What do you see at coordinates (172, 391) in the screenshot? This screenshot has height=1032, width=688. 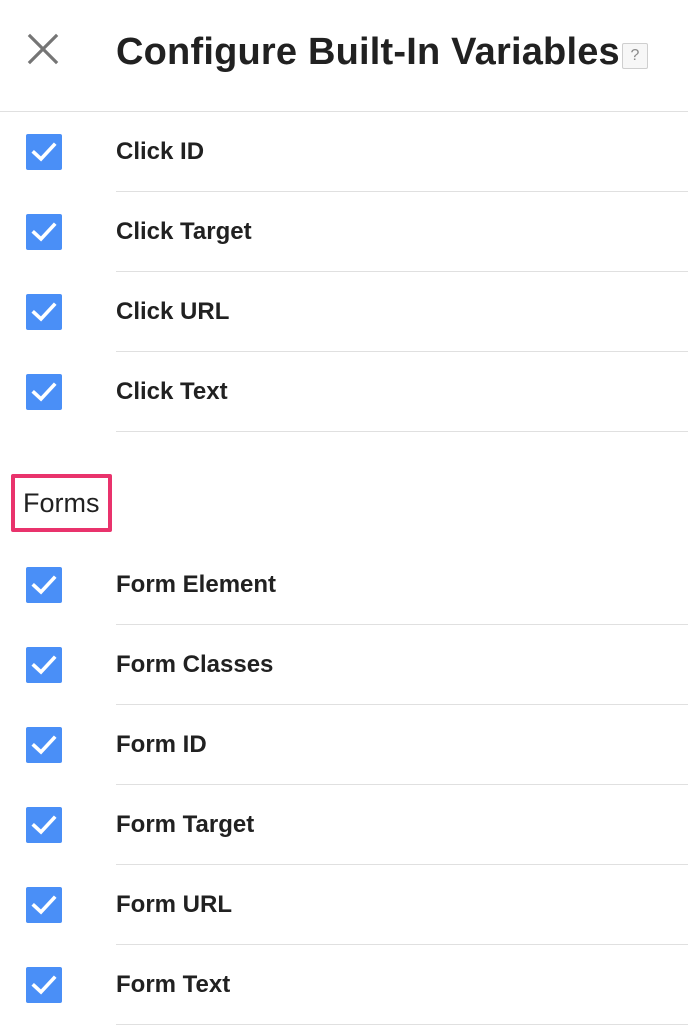 I see `variable-label: Click Text` at bounding box center [172, 391].